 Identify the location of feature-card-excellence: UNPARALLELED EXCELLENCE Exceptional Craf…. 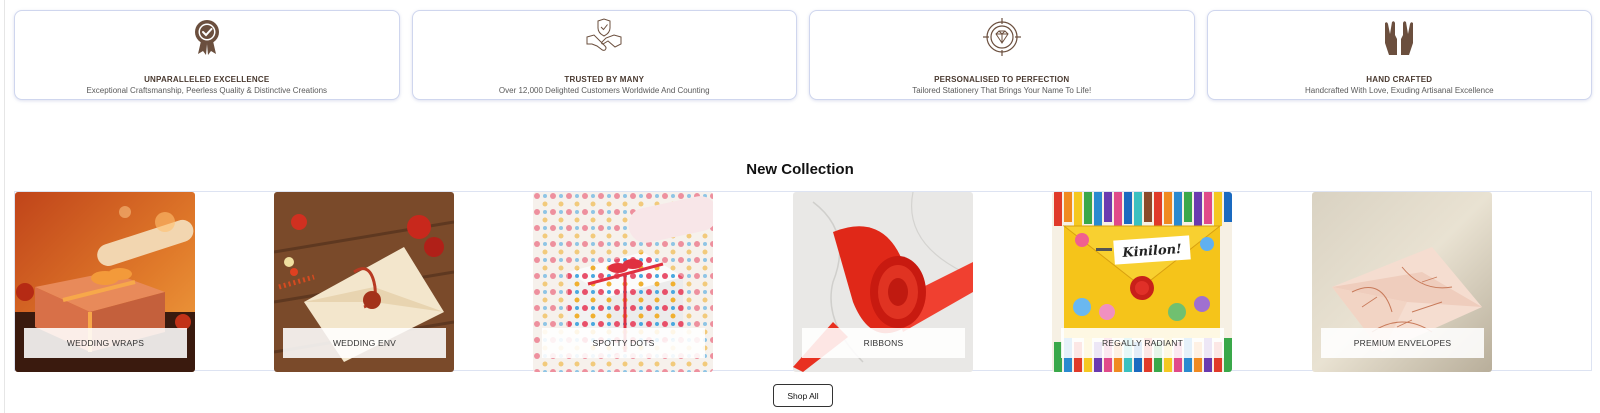
(207, 55).